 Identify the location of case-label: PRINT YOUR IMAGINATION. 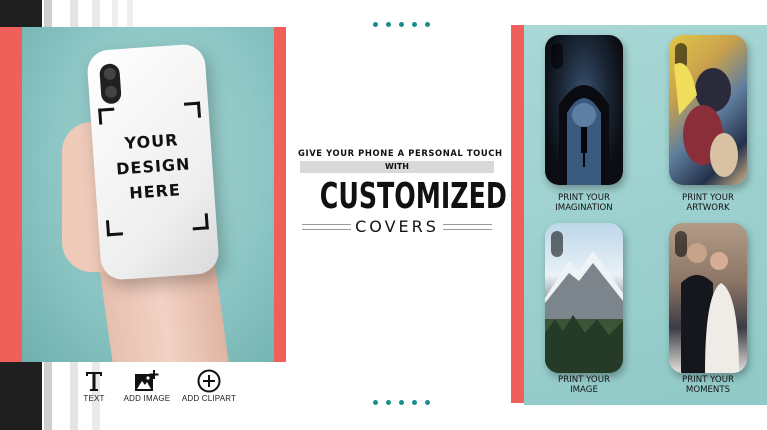
(584, 203).